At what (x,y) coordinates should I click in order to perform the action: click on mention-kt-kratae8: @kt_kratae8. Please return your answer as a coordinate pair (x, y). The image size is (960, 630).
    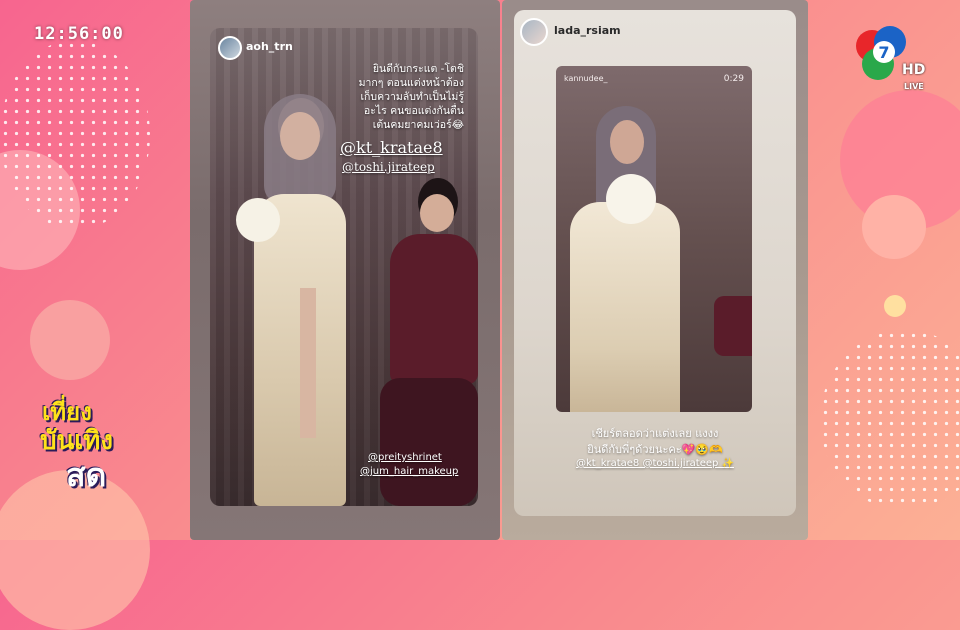
    Looking at the image, I should click on (391, 147).